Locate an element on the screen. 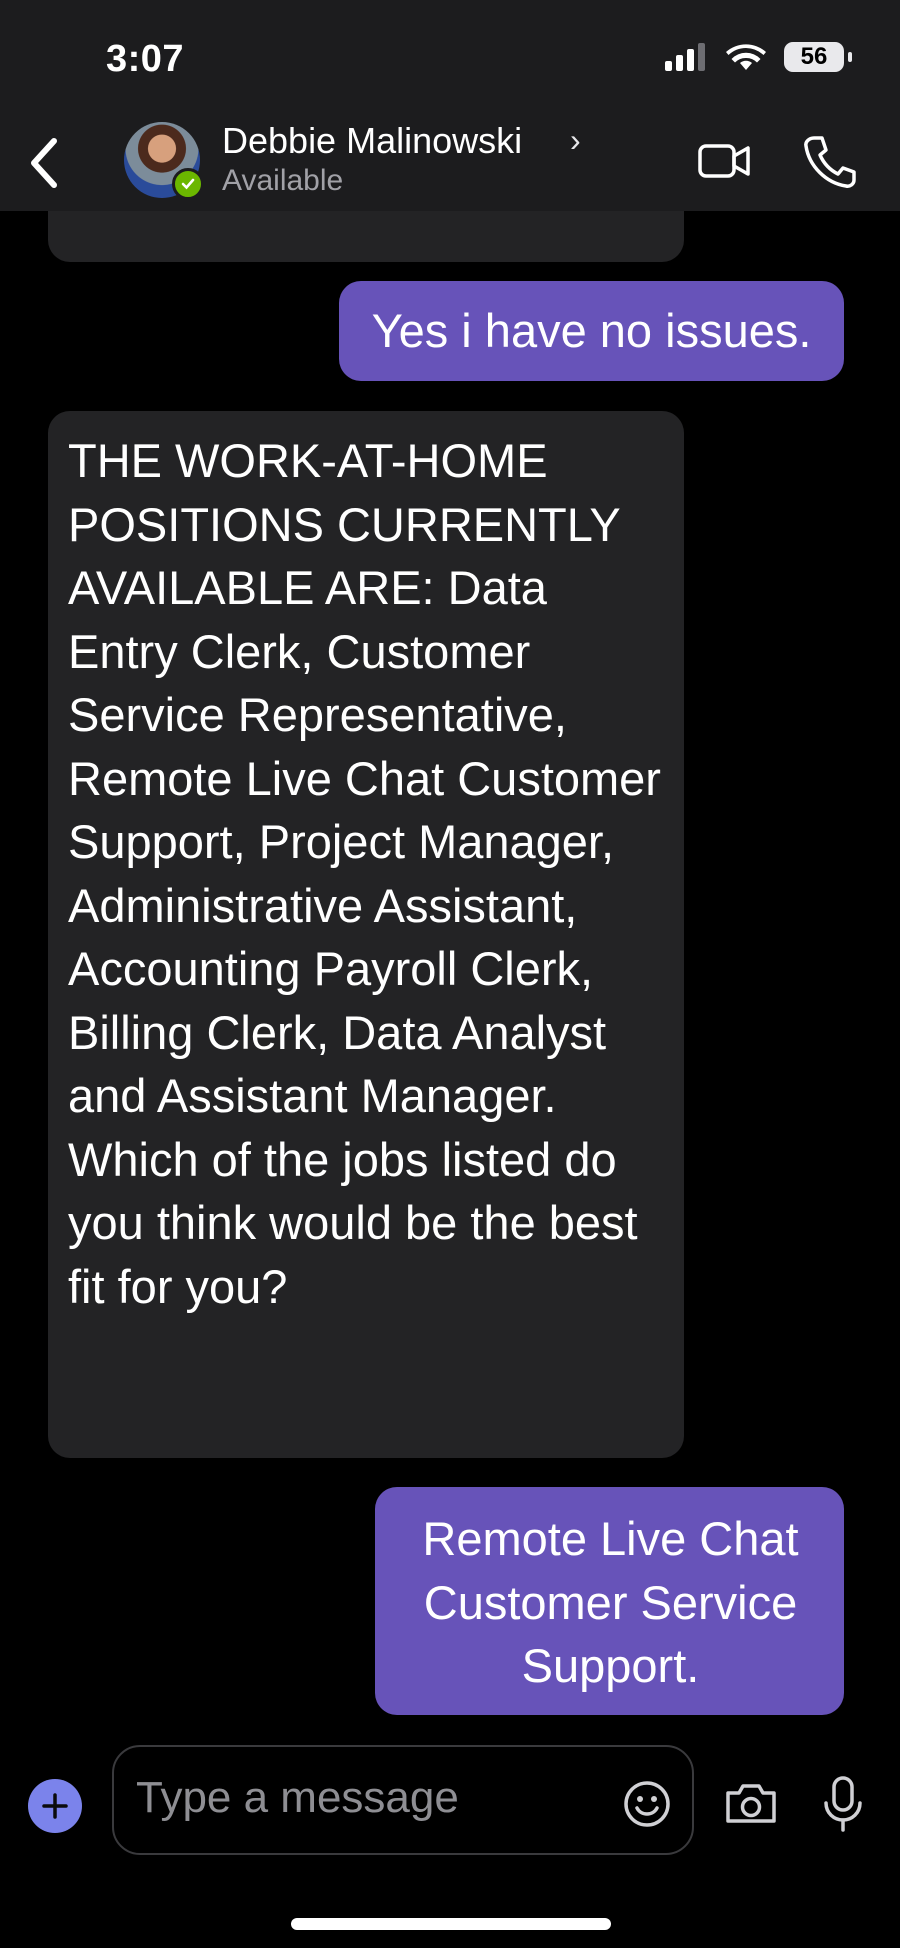 This screenshot has height=1948, width=900. avatar is located at coordinates (164, 161).